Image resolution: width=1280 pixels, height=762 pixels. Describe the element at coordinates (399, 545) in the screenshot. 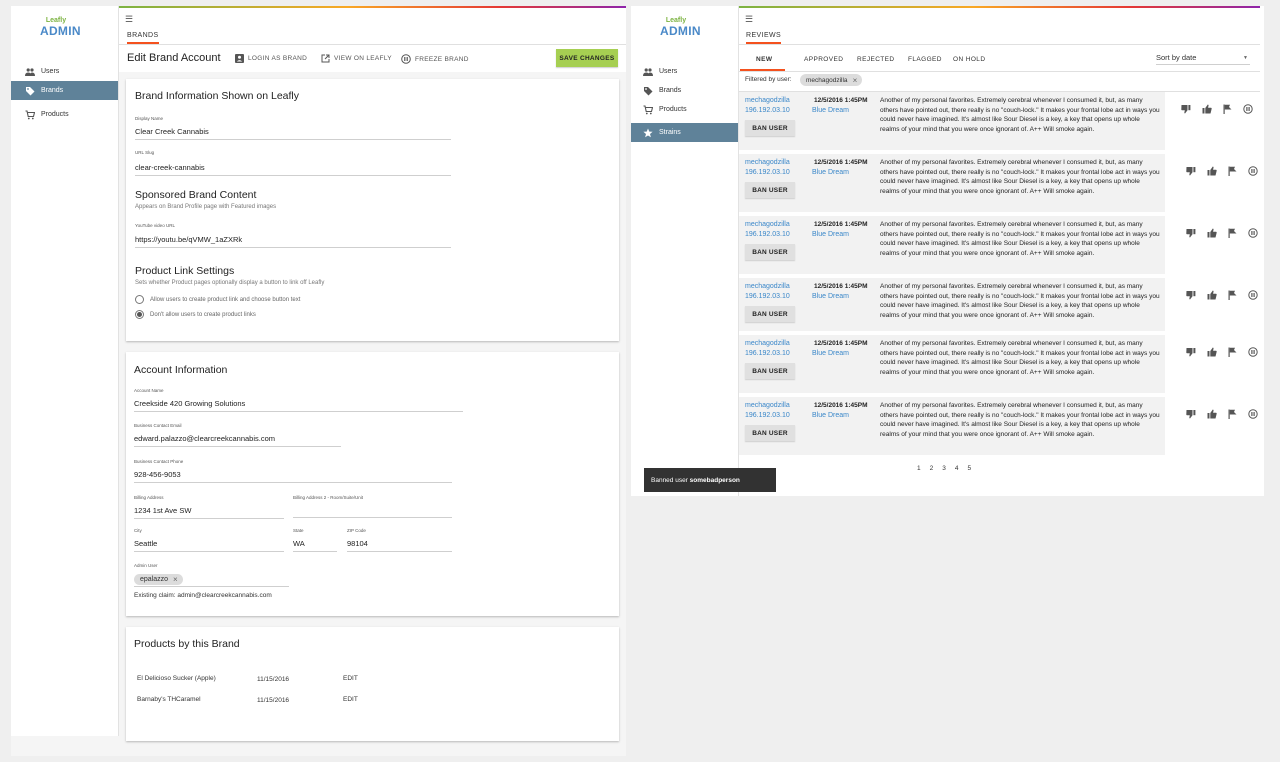

I see `zip-field: 98104` at that location.